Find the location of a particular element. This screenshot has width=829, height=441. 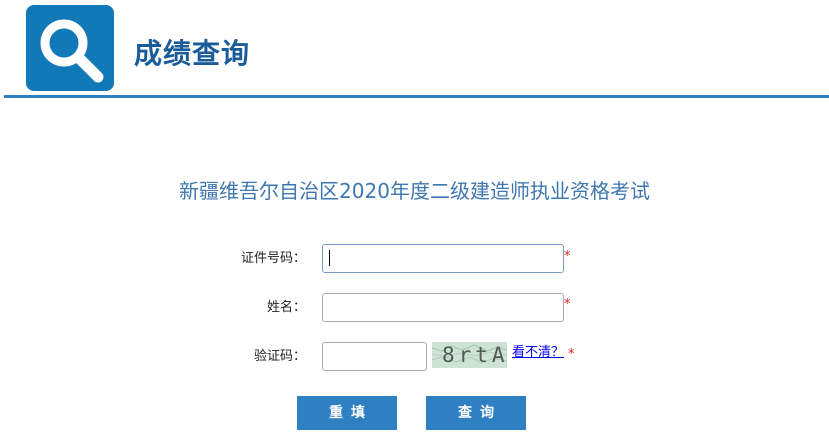

magnifier-icon is located at coordinates (72, 51).